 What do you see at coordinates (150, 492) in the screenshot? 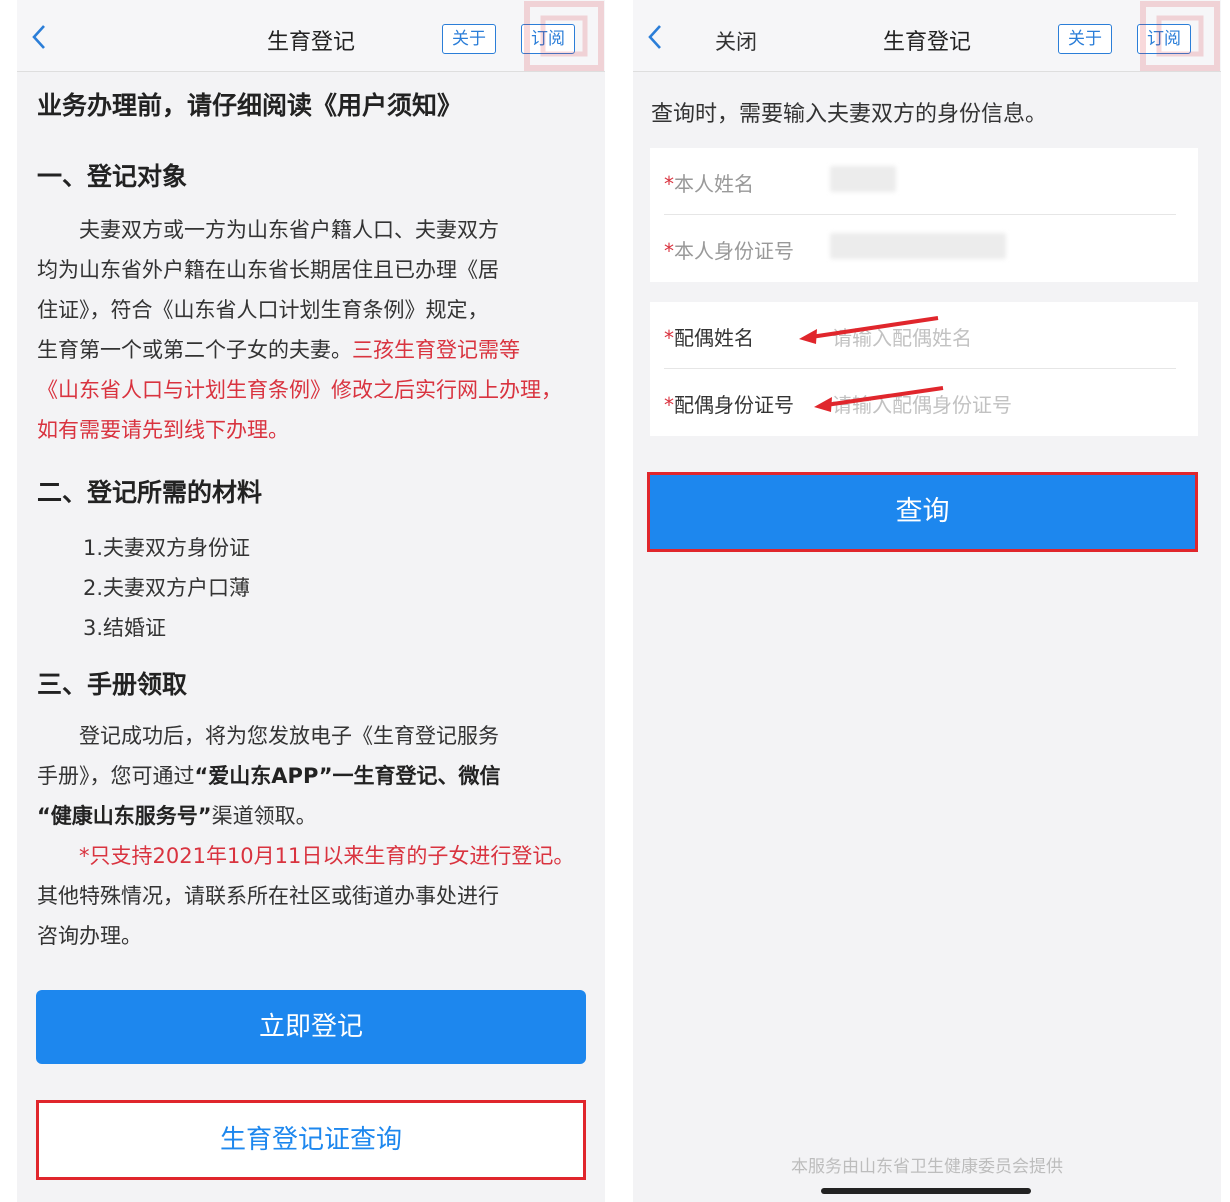
I see `section-title-materials: 二、登记所需的材料` at bounding box center [150, 492].